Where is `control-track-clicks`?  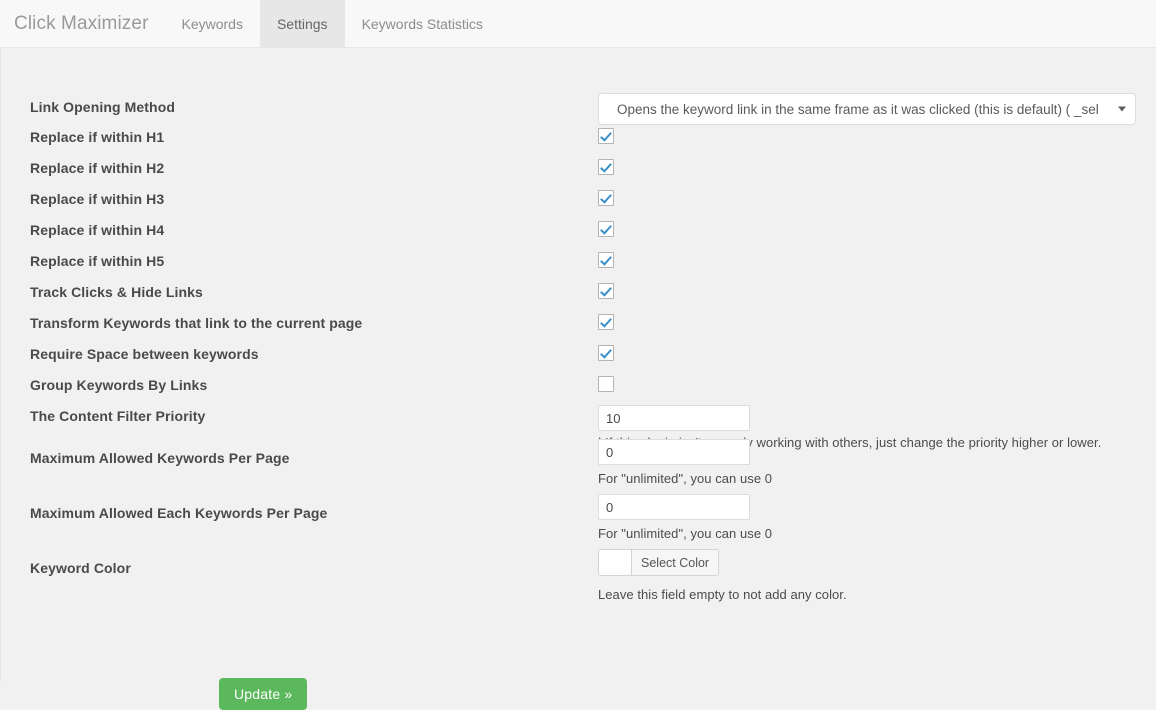 control-track-clicks is located at coordinates (606, 291).